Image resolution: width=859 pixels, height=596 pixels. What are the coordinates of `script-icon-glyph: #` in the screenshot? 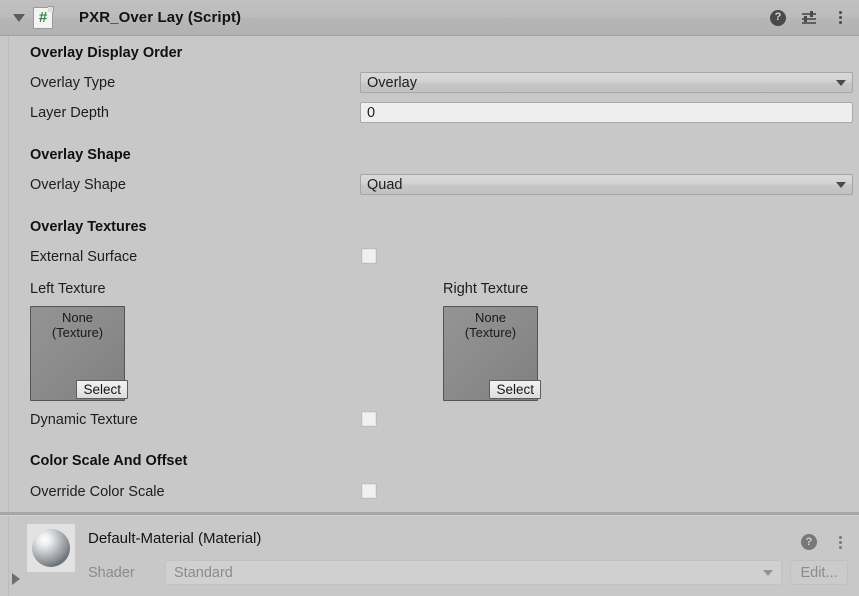 It's located at (43, 17).